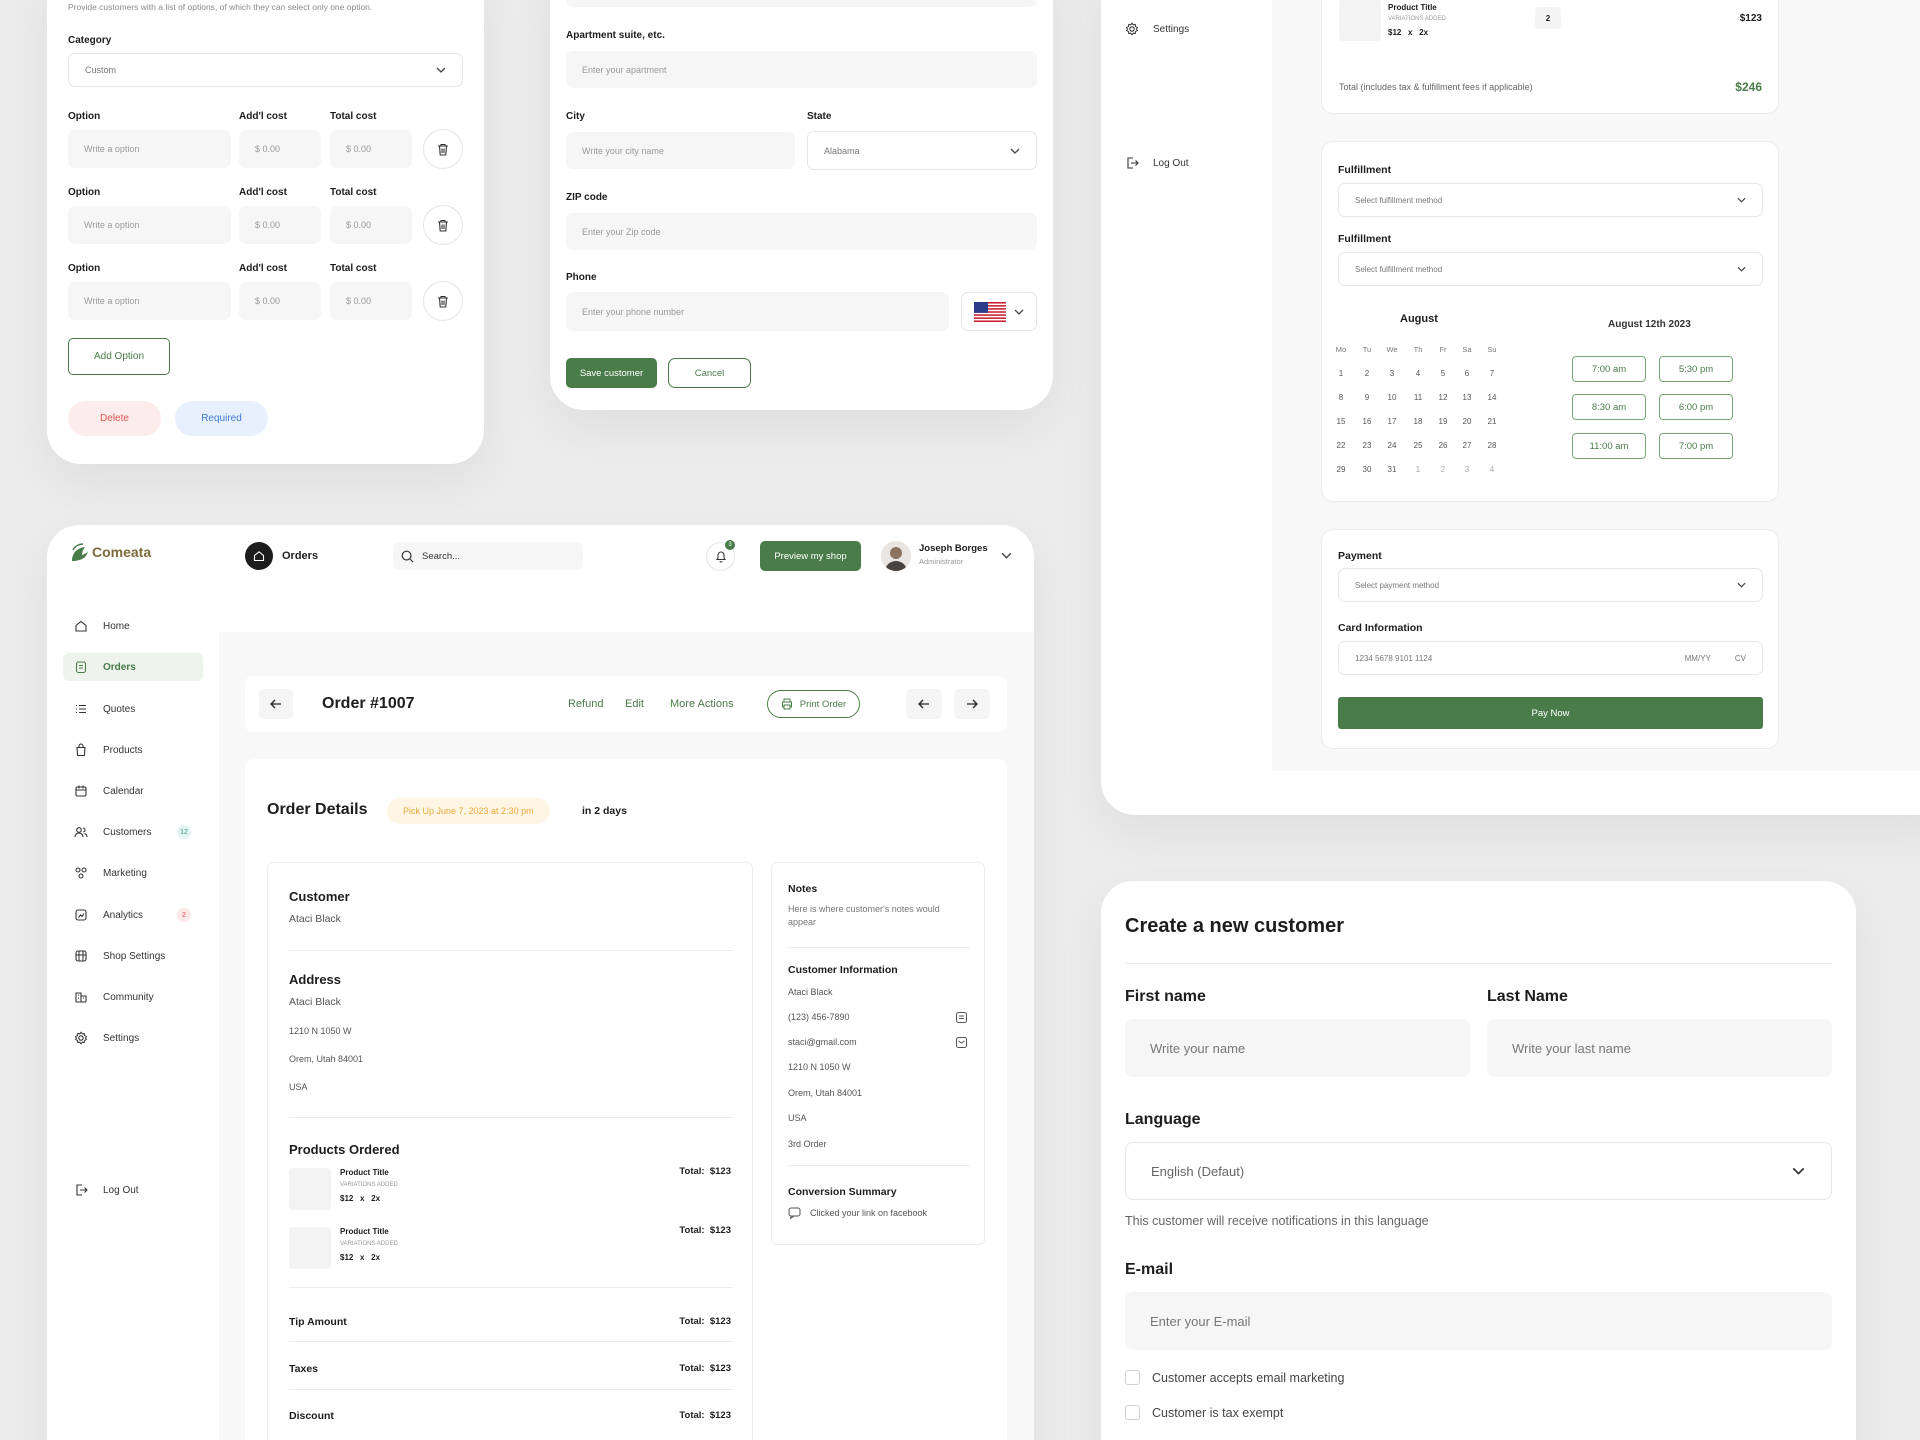 The image size is (1920, 1440). Describe the element at coordinates (1392, 421) in the screenshot. I see `calendar-day: 17` at that location.